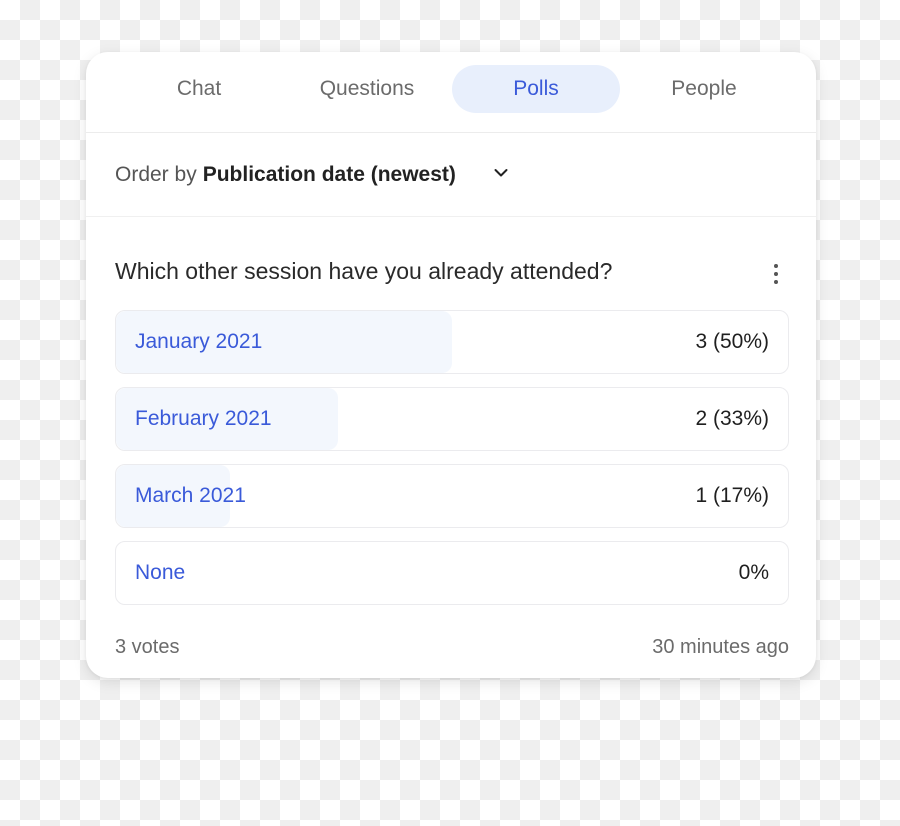 This screenshot has height=826, width=900. What do you see at coordinates (732, 495) in the screenshot?
I see `option-result: 1 (17%)` at bounding box center [732, 495].